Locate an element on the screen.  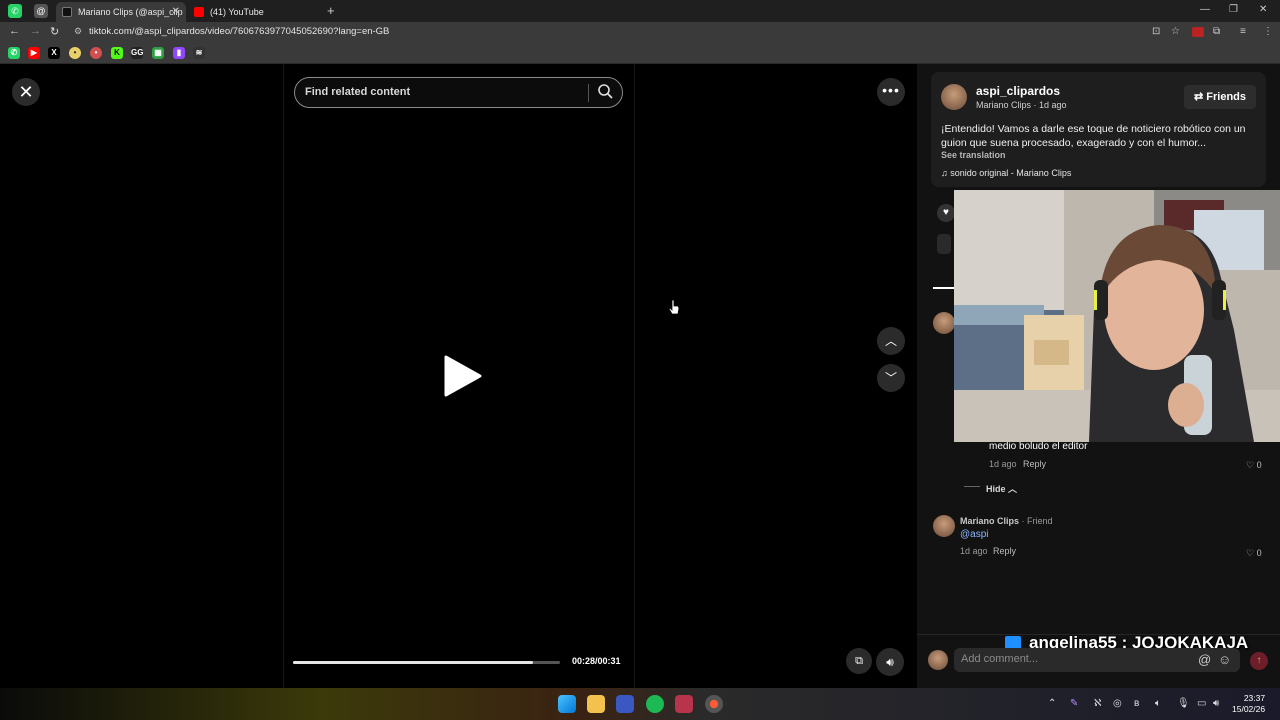
clock-time: 23:37 is located at coordinates (1254, 698).